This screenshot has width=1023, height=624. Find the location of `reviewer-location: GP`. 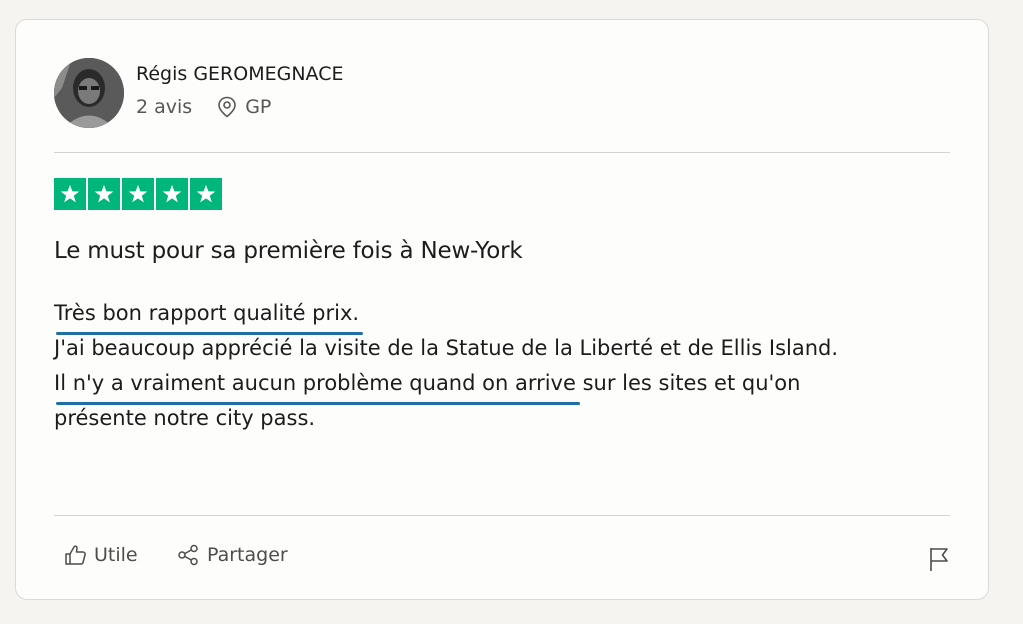

reviewer-location: GP is located at coordinates (244, 107).